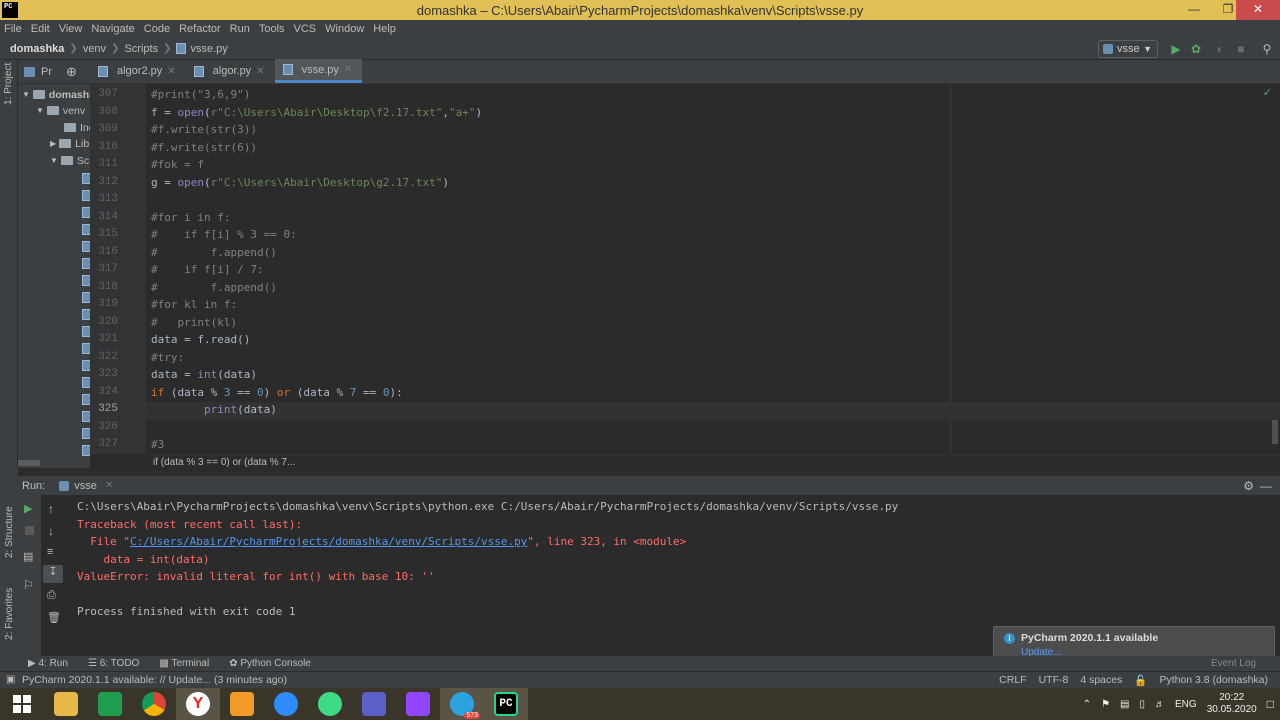 The height and width of the screenshot is (720, 1280). What do you see at coordinates (1196, 49) in the screenshot?
I see `debug-icon: ✿` at bounding box center [1196, 49].